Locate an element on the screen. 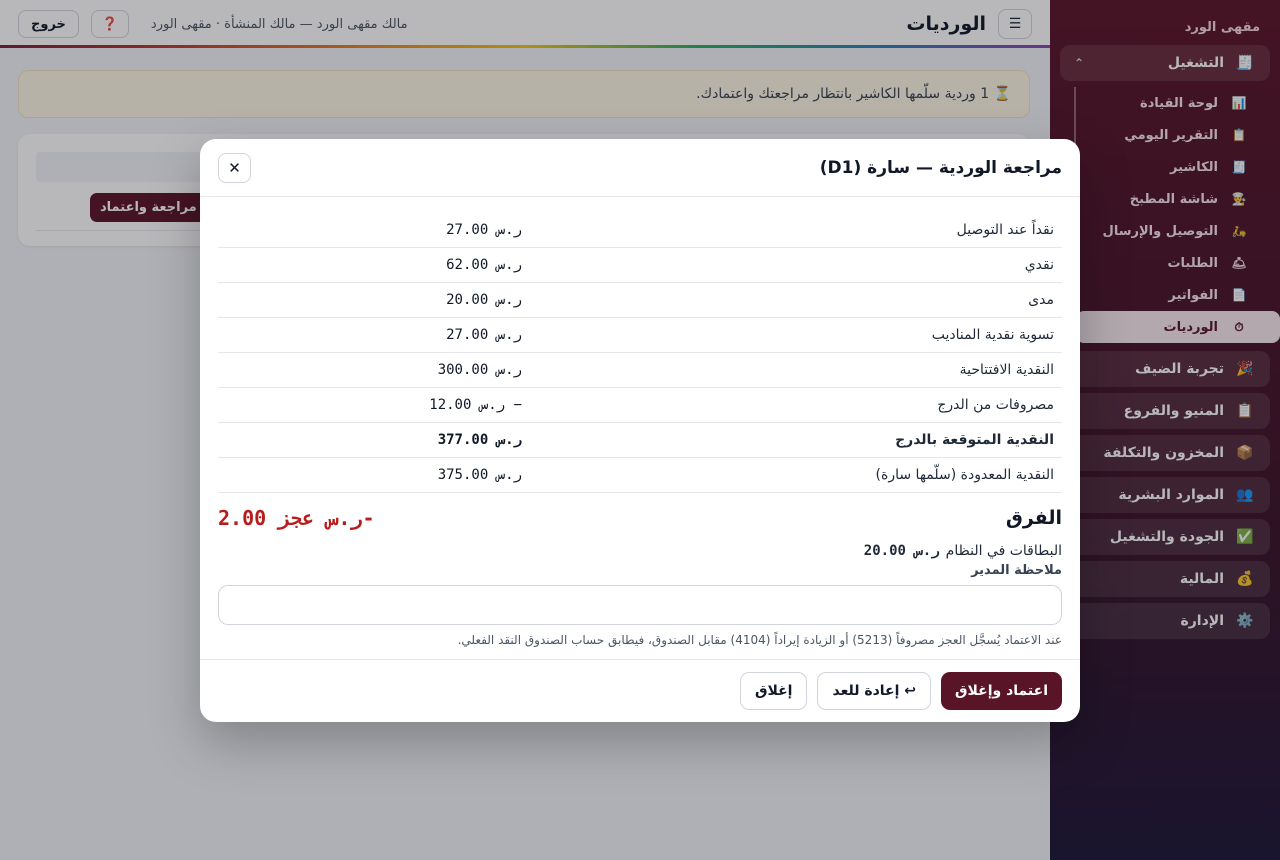 The height and width of the screenshot is (860, 1280). approve-close-button: اعتماد وإغلاق is located at coordinates (1001, 691).